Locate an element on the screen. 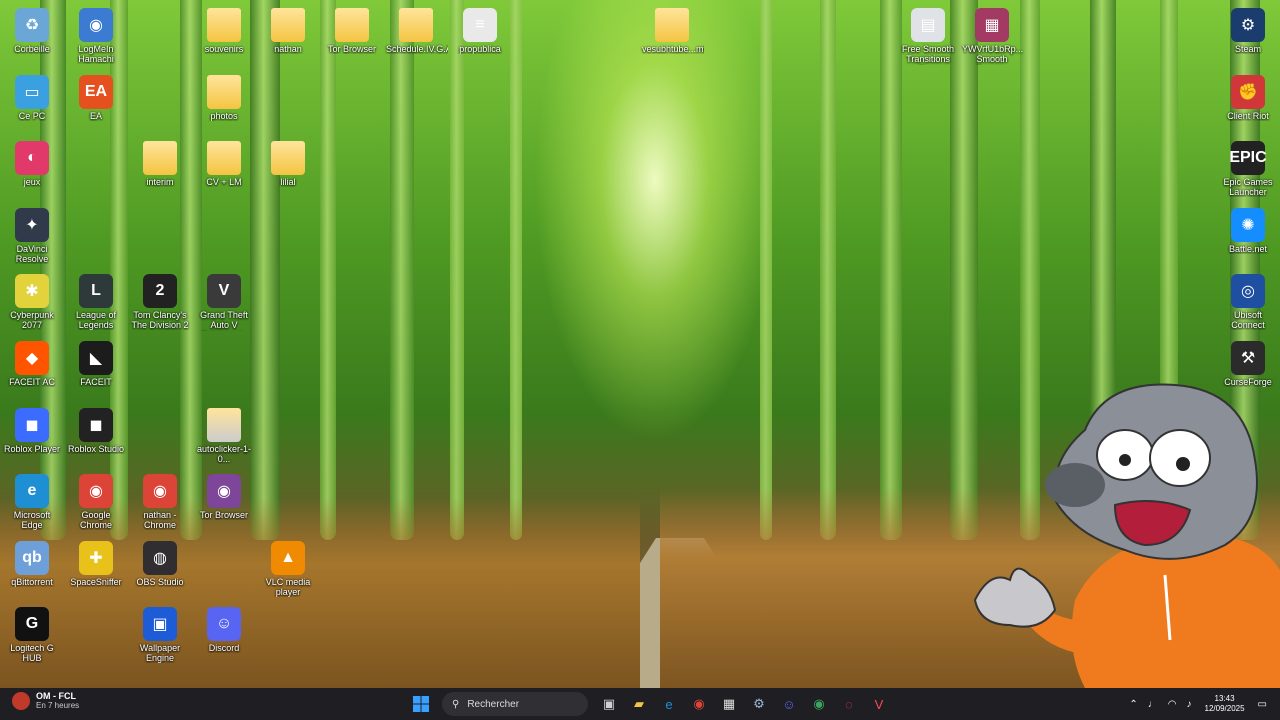  desktop-icon: ✚ SpaceSniffer is located at coordinates (96, 562).